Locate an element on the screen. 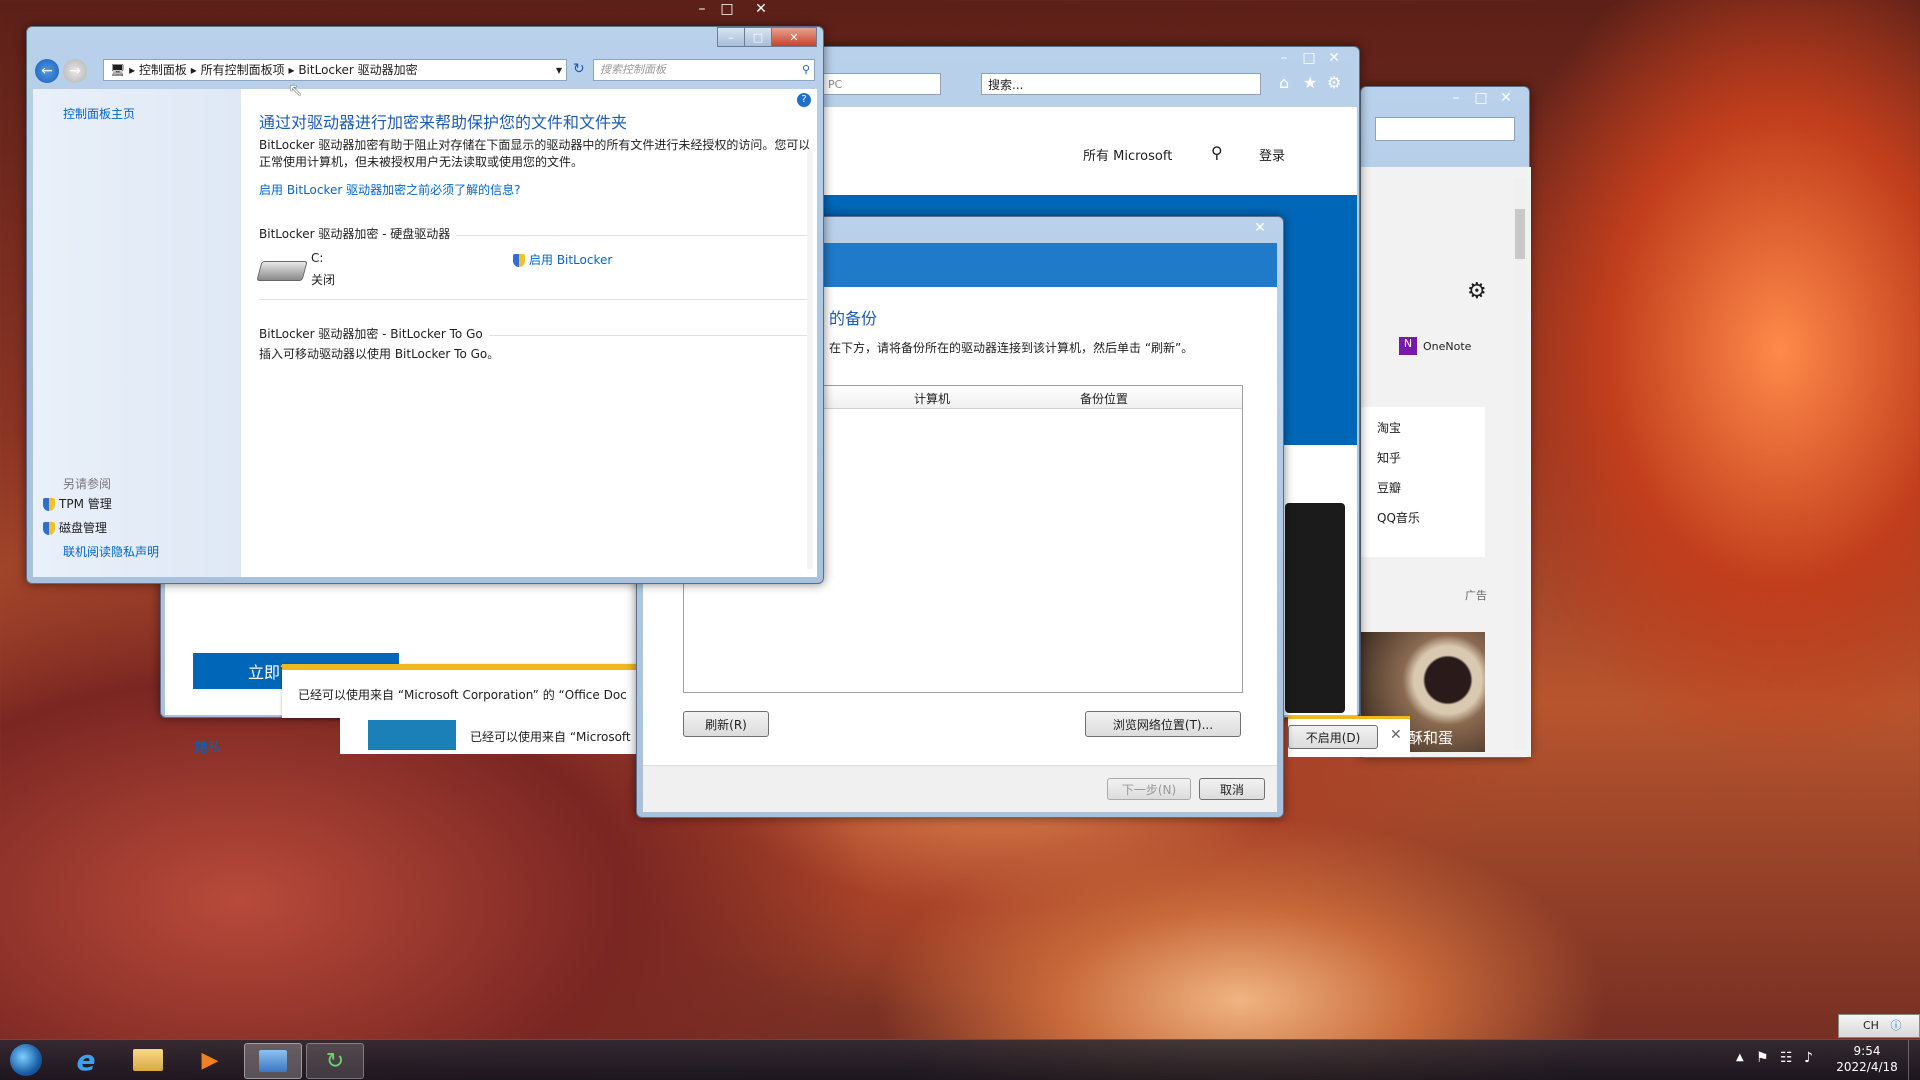 The width and height of the screenshot is (1920, 1080). taskbar-backup-restore: ↻ is located at coordinates (335, 1061).